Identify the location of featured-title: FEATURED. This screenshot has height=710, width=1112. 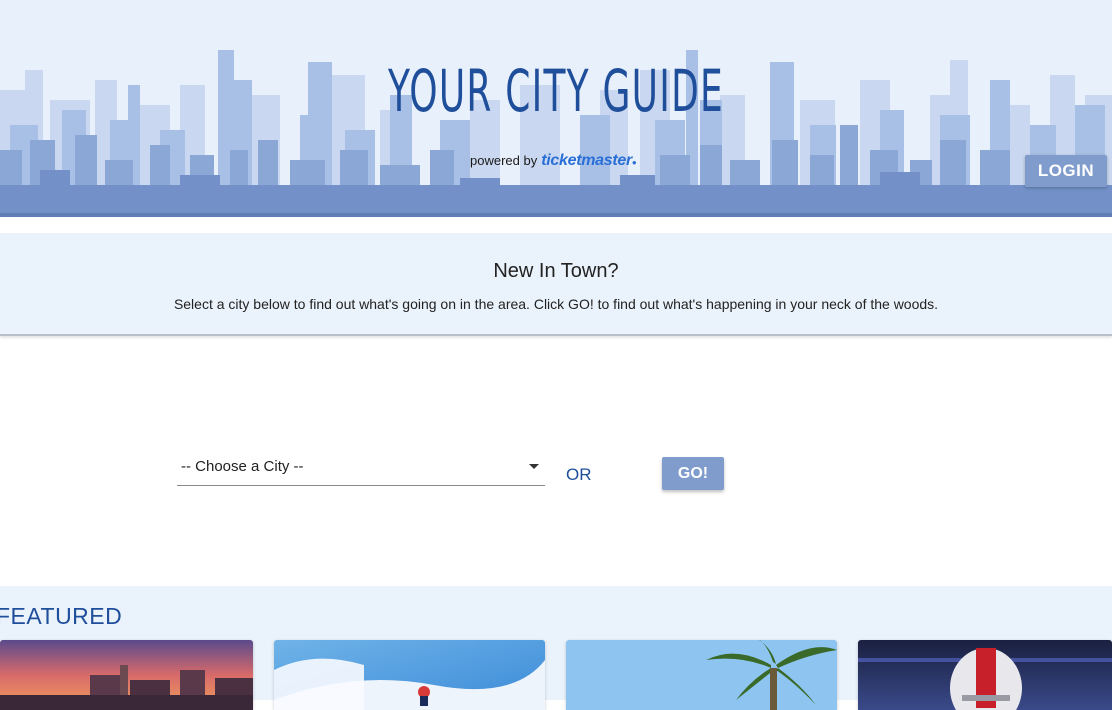
(61, 616).